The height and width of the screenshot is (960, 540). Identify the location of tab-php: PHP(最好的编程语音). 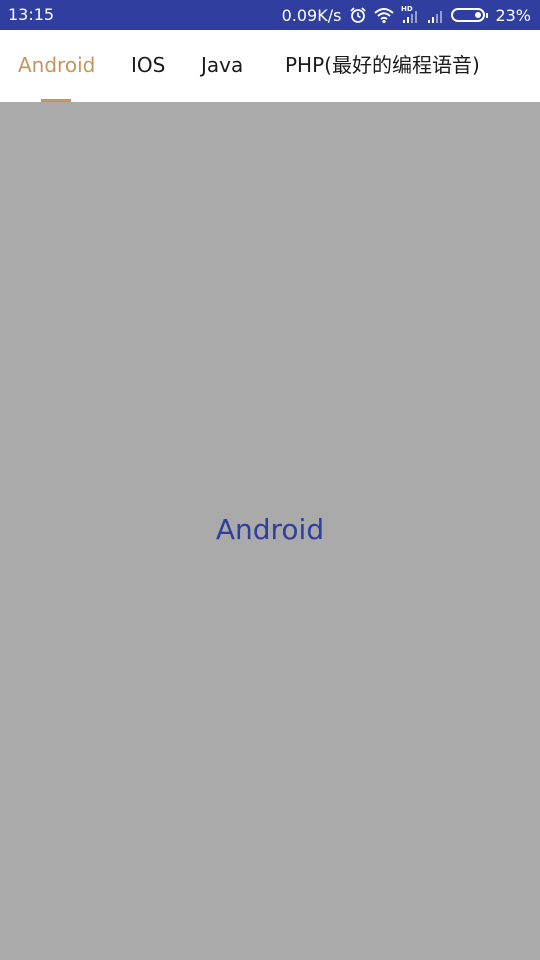
(382, 66).